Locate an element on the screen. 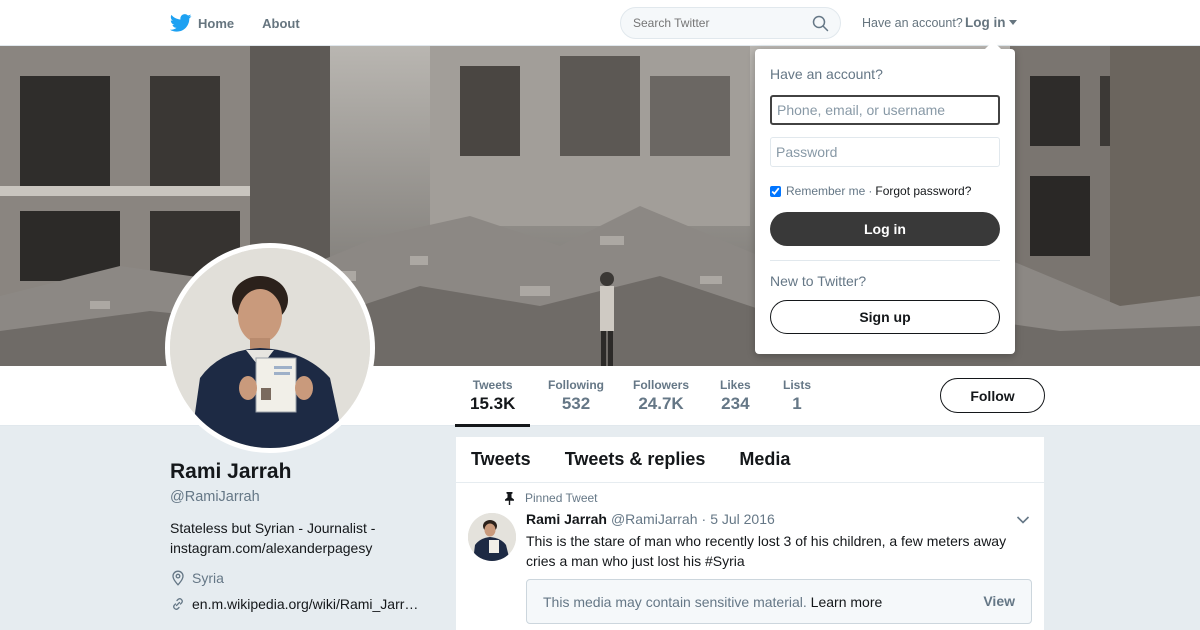 This screenshot has width=1200, height=630. stat-followers-value: 24.7K is located at coordinates (661, 403).